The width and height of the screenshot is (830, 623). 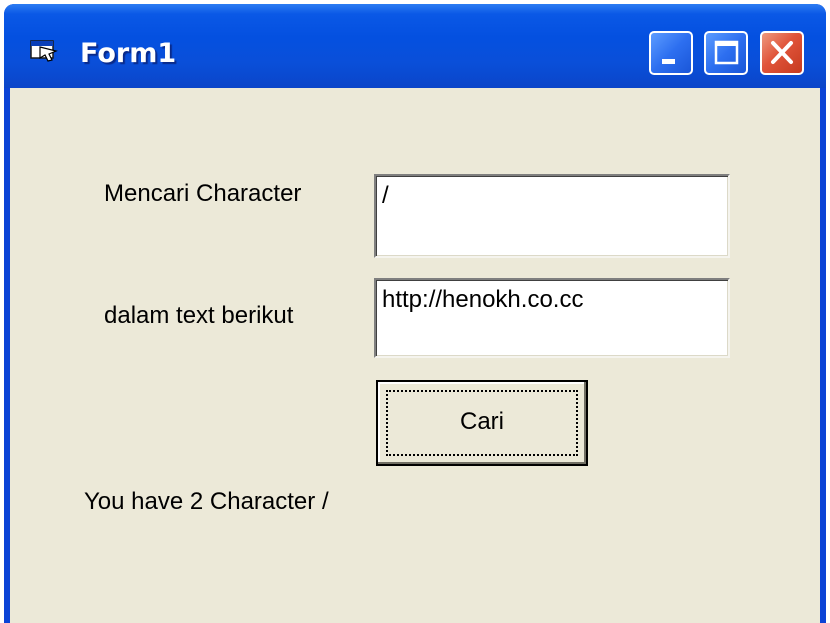 I want to click on minimize-icon, so click(x=668, y=61).